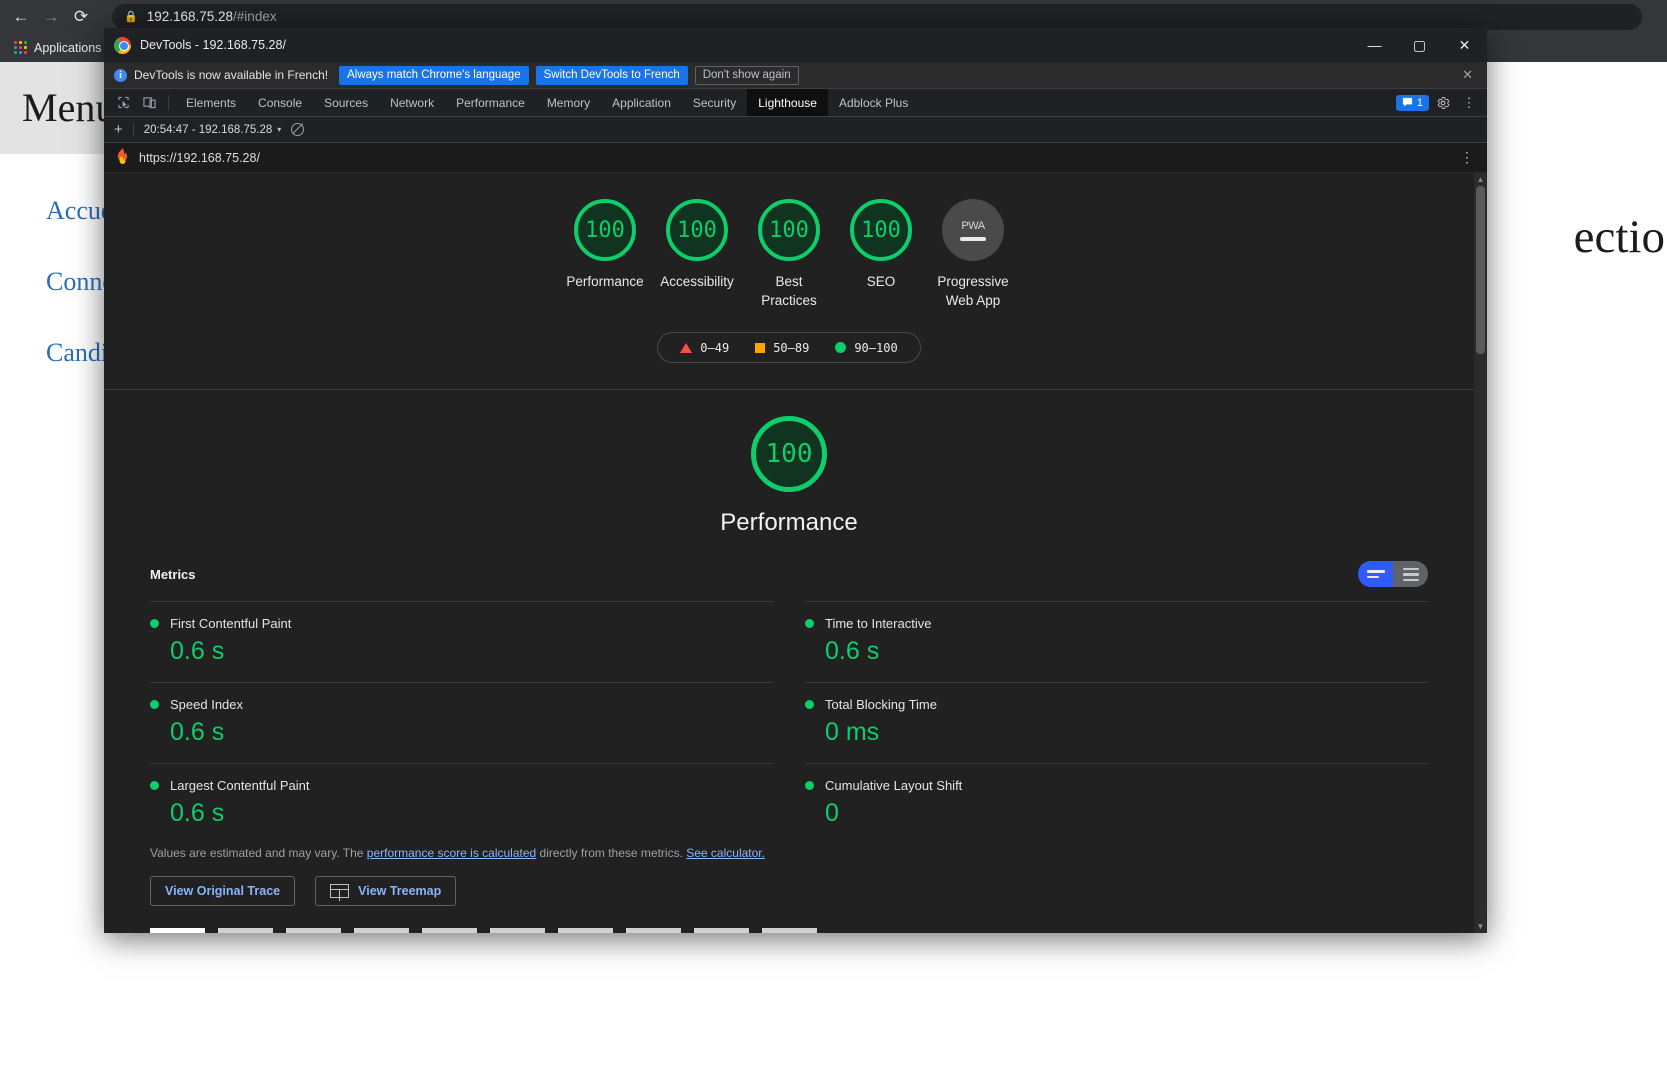 The image size is (1667, 1075). What do you see at coordinates (1116, 803) in the screenshot?
I see `metric-cumulative-layout-shift: Cumulative Layout Shift 0` at bounding box center [1116, 803].